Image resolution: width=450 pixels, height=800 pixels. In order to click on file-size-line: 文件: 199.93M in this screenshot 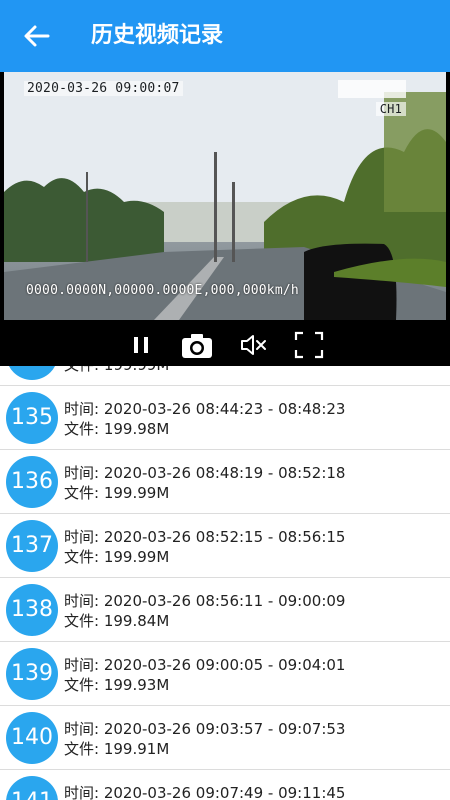, I will do `click(116, 684)`.